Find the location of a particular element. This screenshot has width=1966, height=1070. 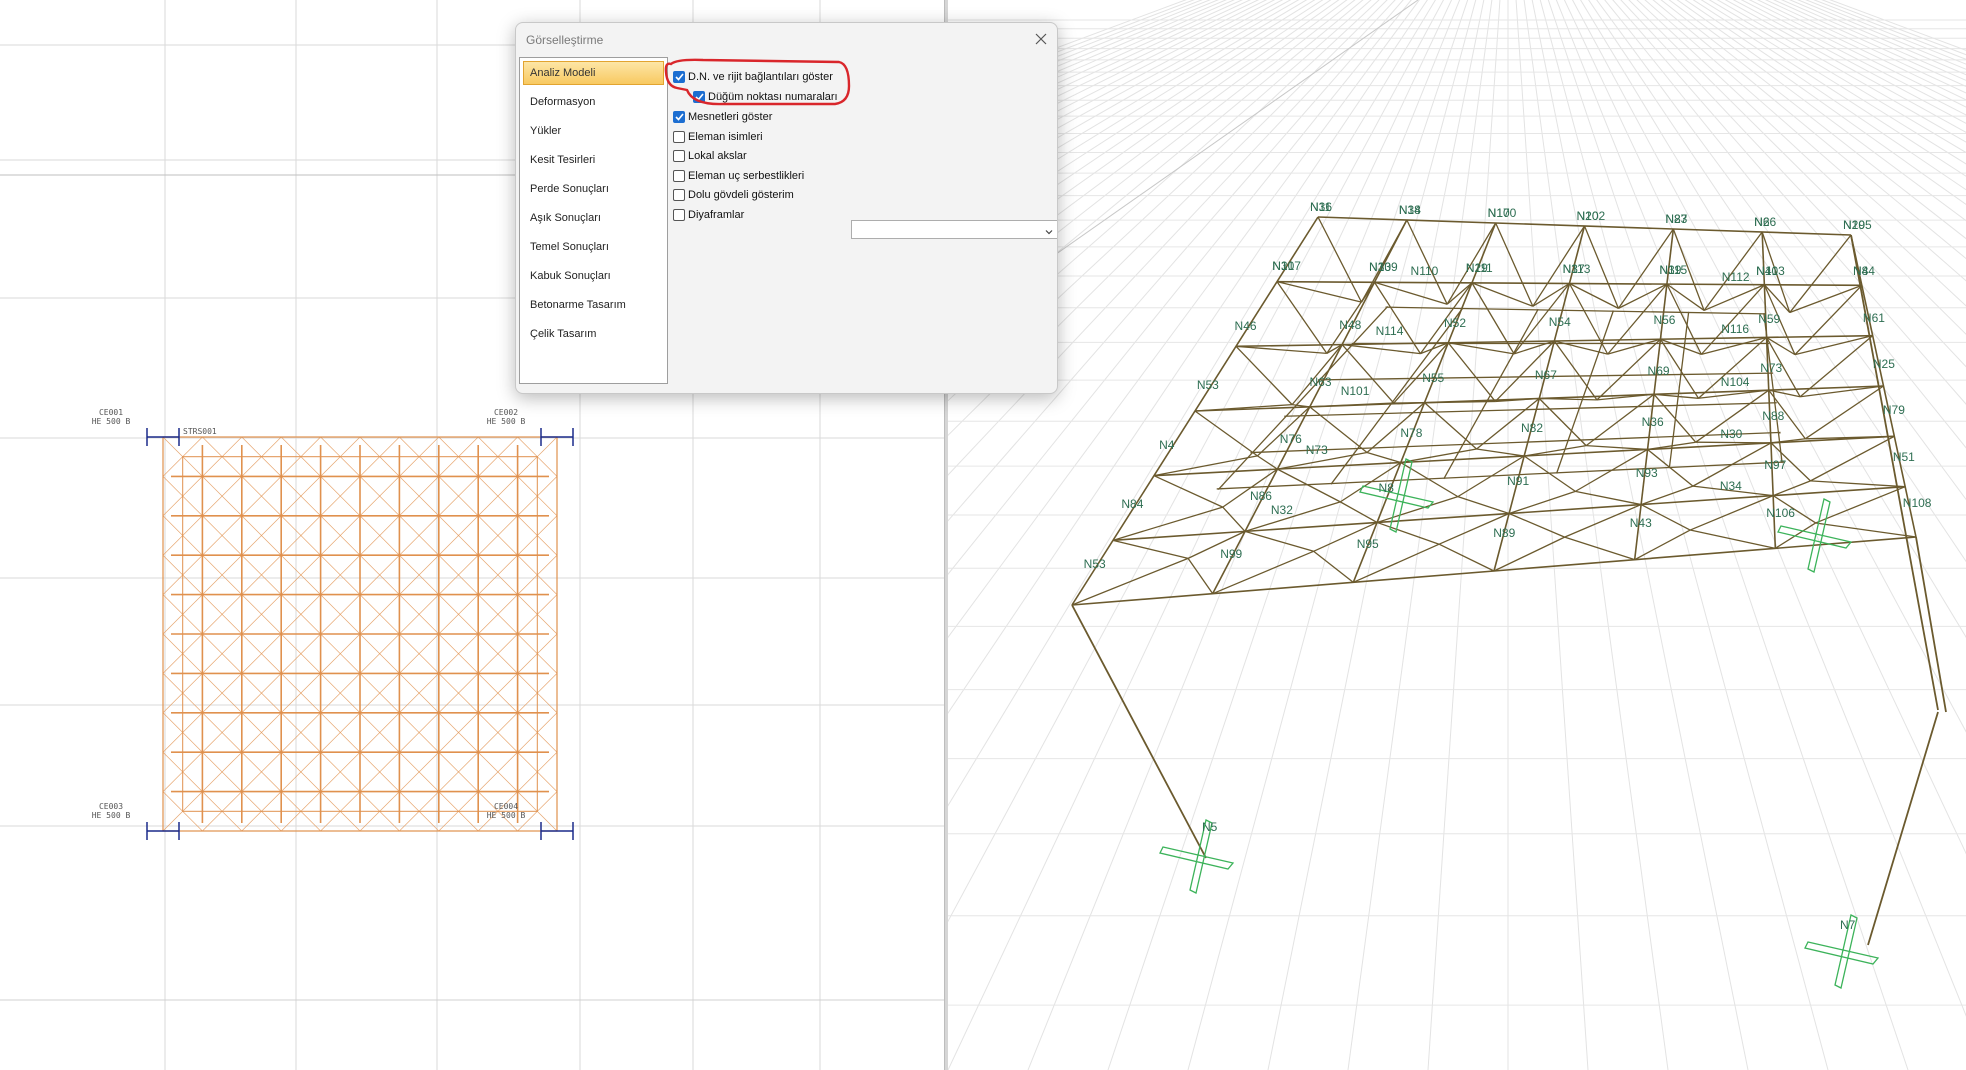

option-diaphragms: Diyaframlar is located at coordinates (708, 215).